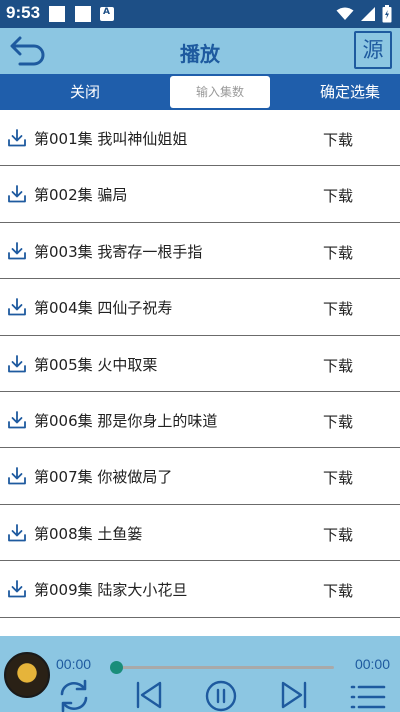 The image size is (400, 712). I want to click on episode-row: 第009集 陆家大小花旦 下载, so click(200, 589).